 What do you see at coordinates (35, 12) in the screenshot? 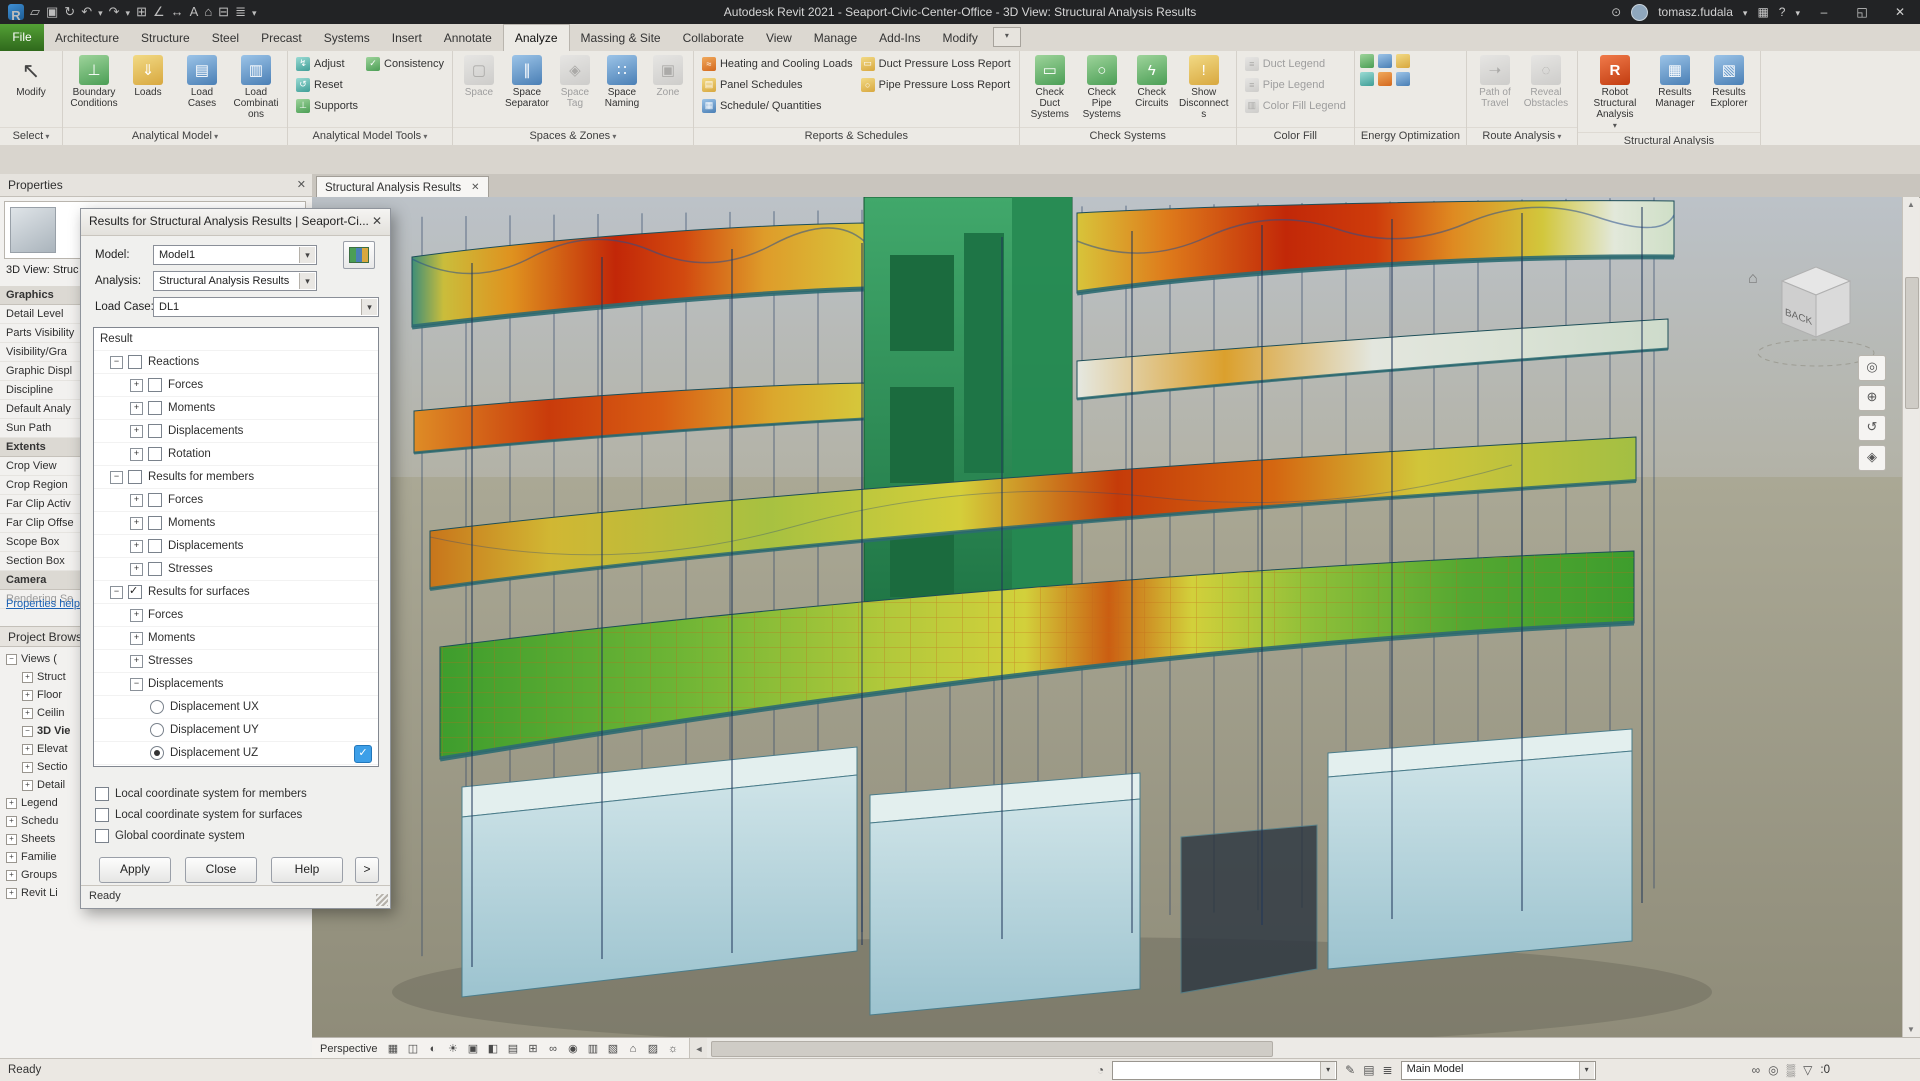
I see `open-icon` at bounding box center [35, 12].